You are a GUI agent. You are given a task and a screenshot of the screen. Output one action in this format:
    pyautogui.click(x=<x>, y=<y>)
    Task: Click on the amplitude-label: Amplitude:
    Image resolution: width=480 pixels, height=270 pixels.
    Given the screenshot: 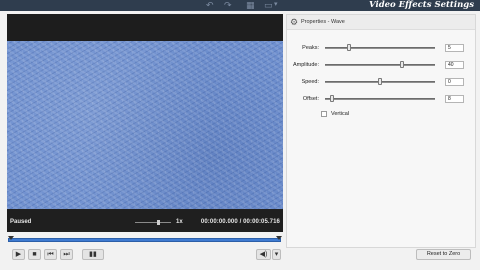 What is the action you would take?
    pyautogui.click(x=306, y=65)
    